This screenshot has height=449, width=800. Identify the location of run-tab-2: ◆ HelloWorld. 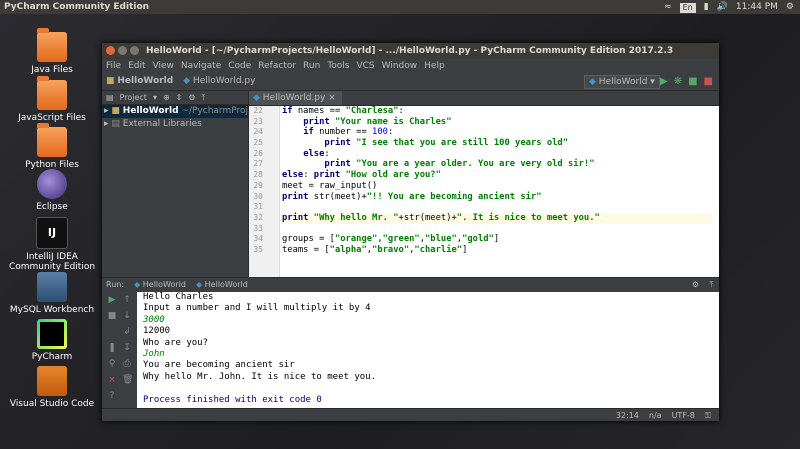
(222, 285).